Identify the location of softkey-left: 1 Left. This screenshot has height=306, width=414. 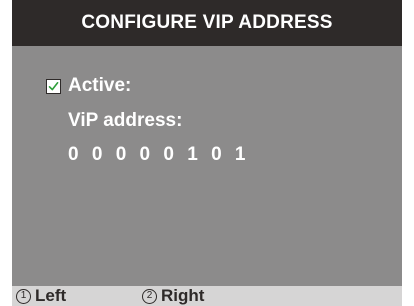
(41, 296).